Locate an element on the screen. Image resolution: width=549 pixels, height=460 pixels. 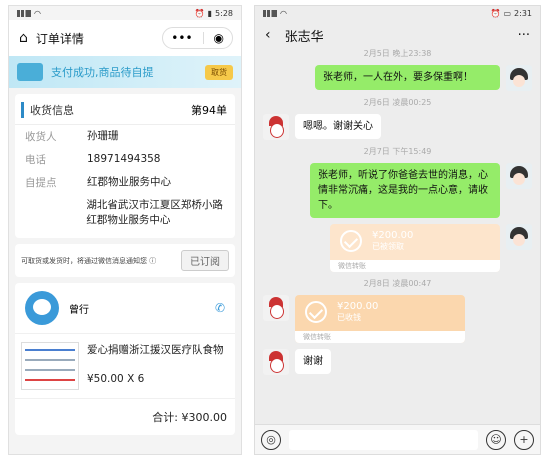
timestamp: 2月8日 凌晨00:47 is located at coordinates (397, 283).